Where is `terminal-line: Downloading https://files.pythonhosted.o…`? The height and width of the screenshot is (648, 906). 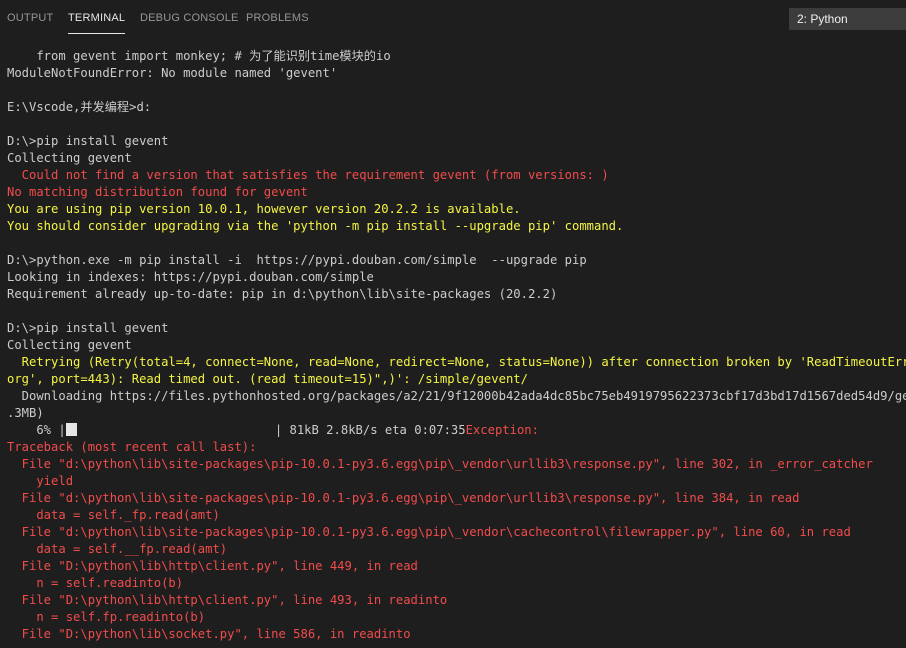 terminal-line: Downloading https://files.pythonhosted.o… is located at coordinates (456, 396).